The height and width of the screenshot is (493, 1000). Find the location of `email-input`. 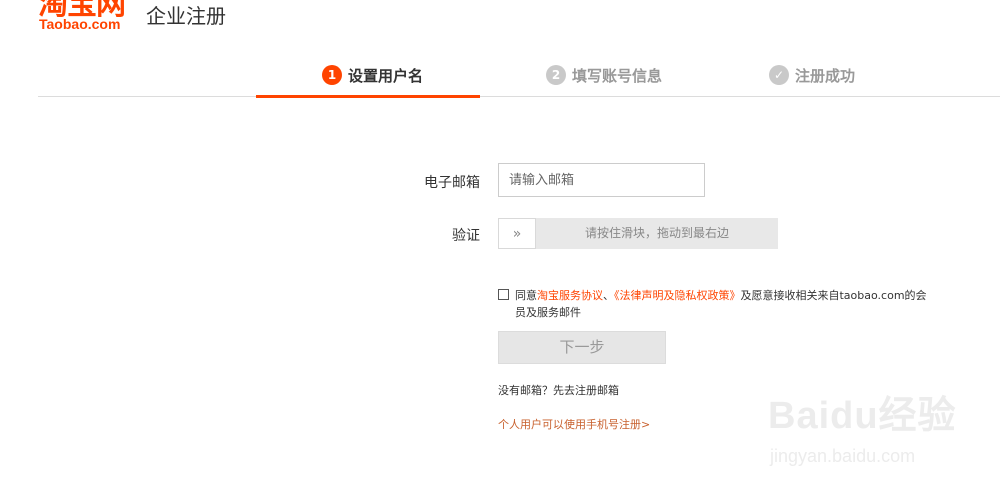

email-input is located at coordinates (601, 180).